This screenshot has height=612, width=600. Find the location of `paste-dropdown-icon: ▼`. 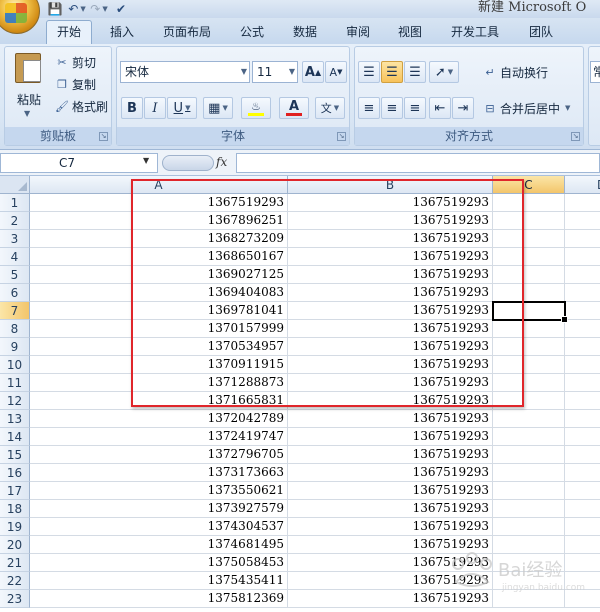

paste-dropdown-icon: ▼ is located at coordinates (27, 113).